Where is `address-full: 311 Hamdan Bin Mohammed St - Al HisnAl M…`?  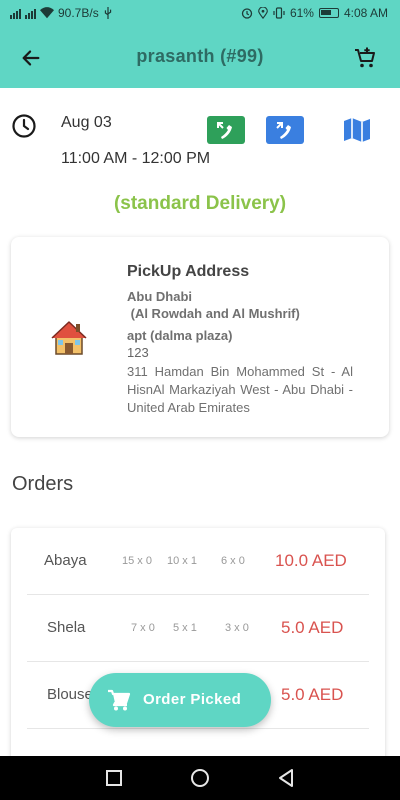
address-full: 311 Hamdan Bin Mohammed St - Al HisnAl M… is located at coordinates (240, 389).